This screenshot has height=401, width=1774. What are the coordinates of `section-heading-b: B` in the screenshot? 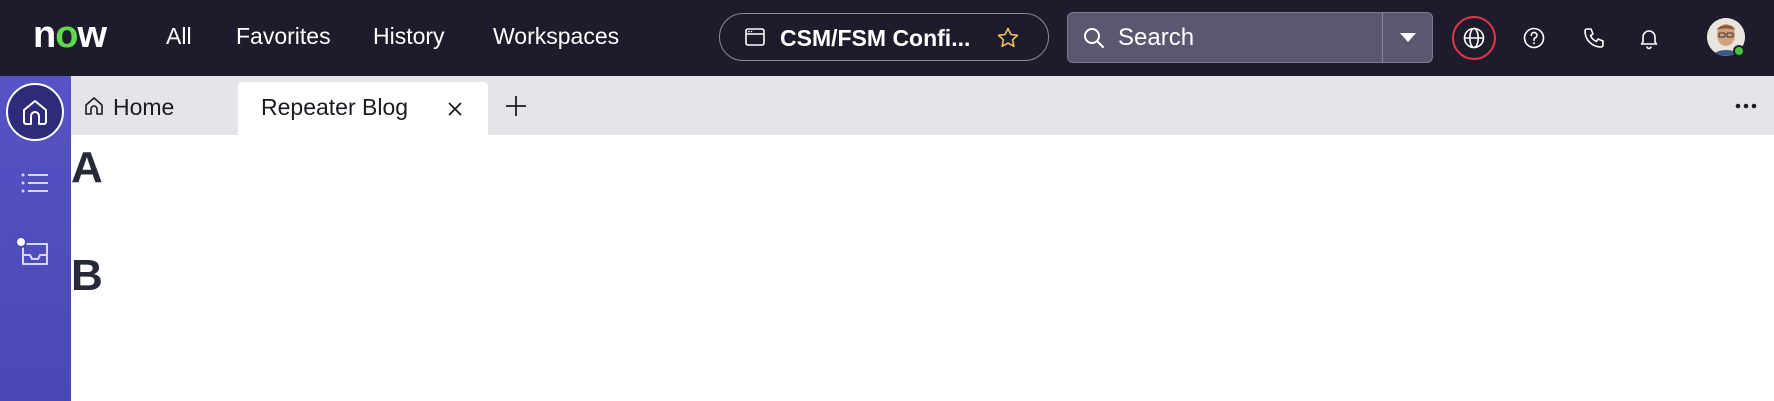 It's located at (87, 275).